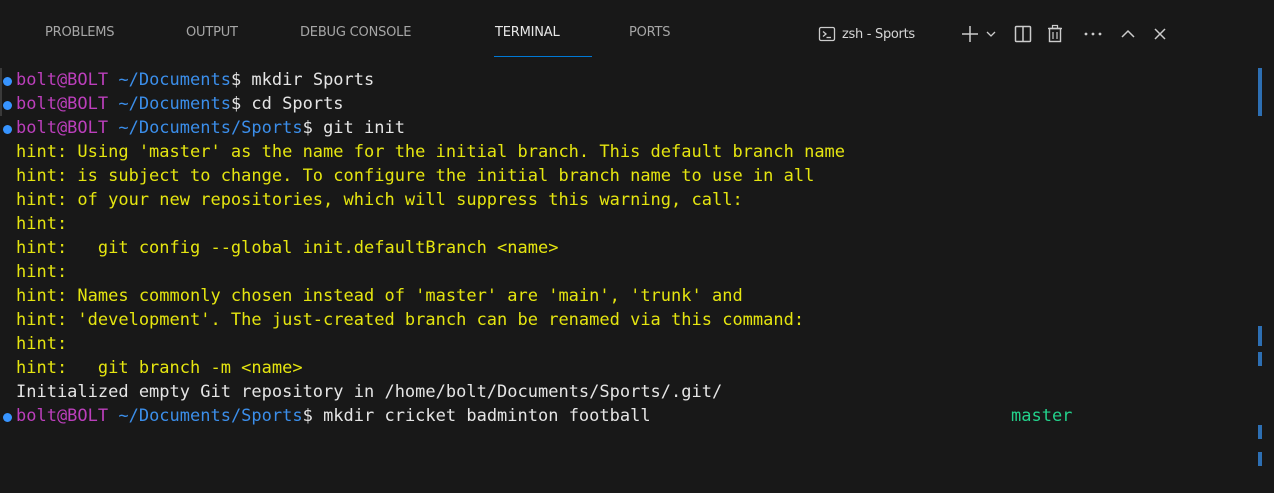 Image resolution: width=1274 pixels, height=493 pixels. Describe the element at coordinates (1093, 34) in the screenshot. I see `more-actions-icon` at that location.